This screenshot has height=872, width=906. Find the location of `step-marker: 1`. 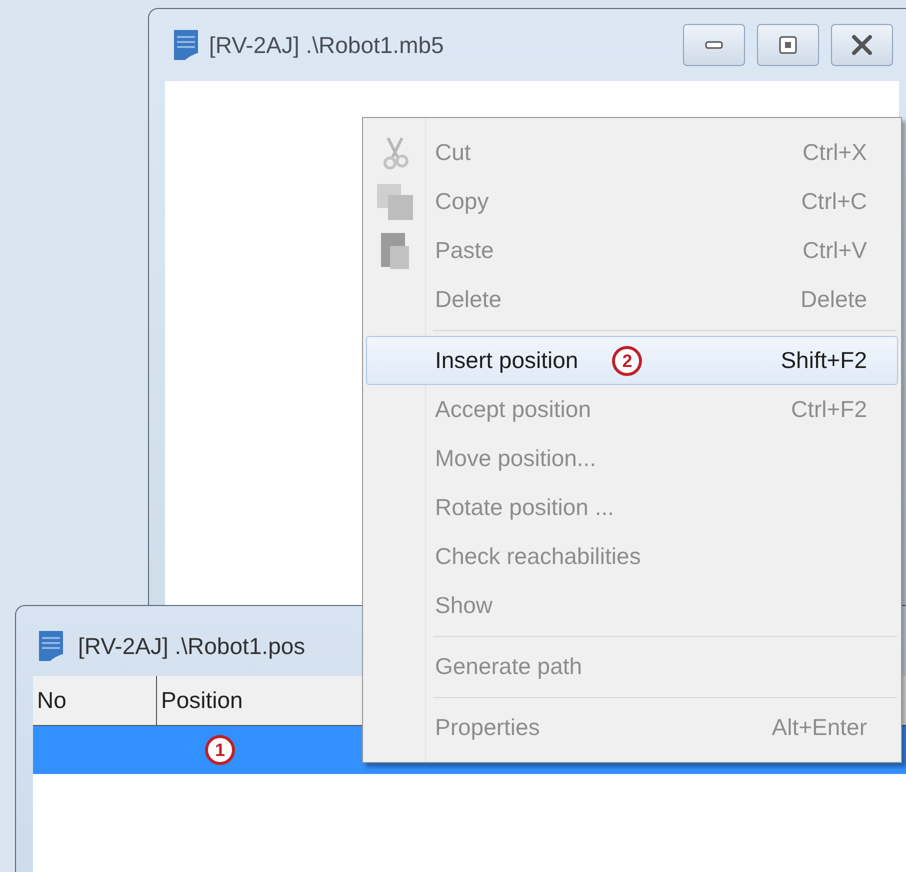

step-marker: 1 is located at coordinates (220, 750).